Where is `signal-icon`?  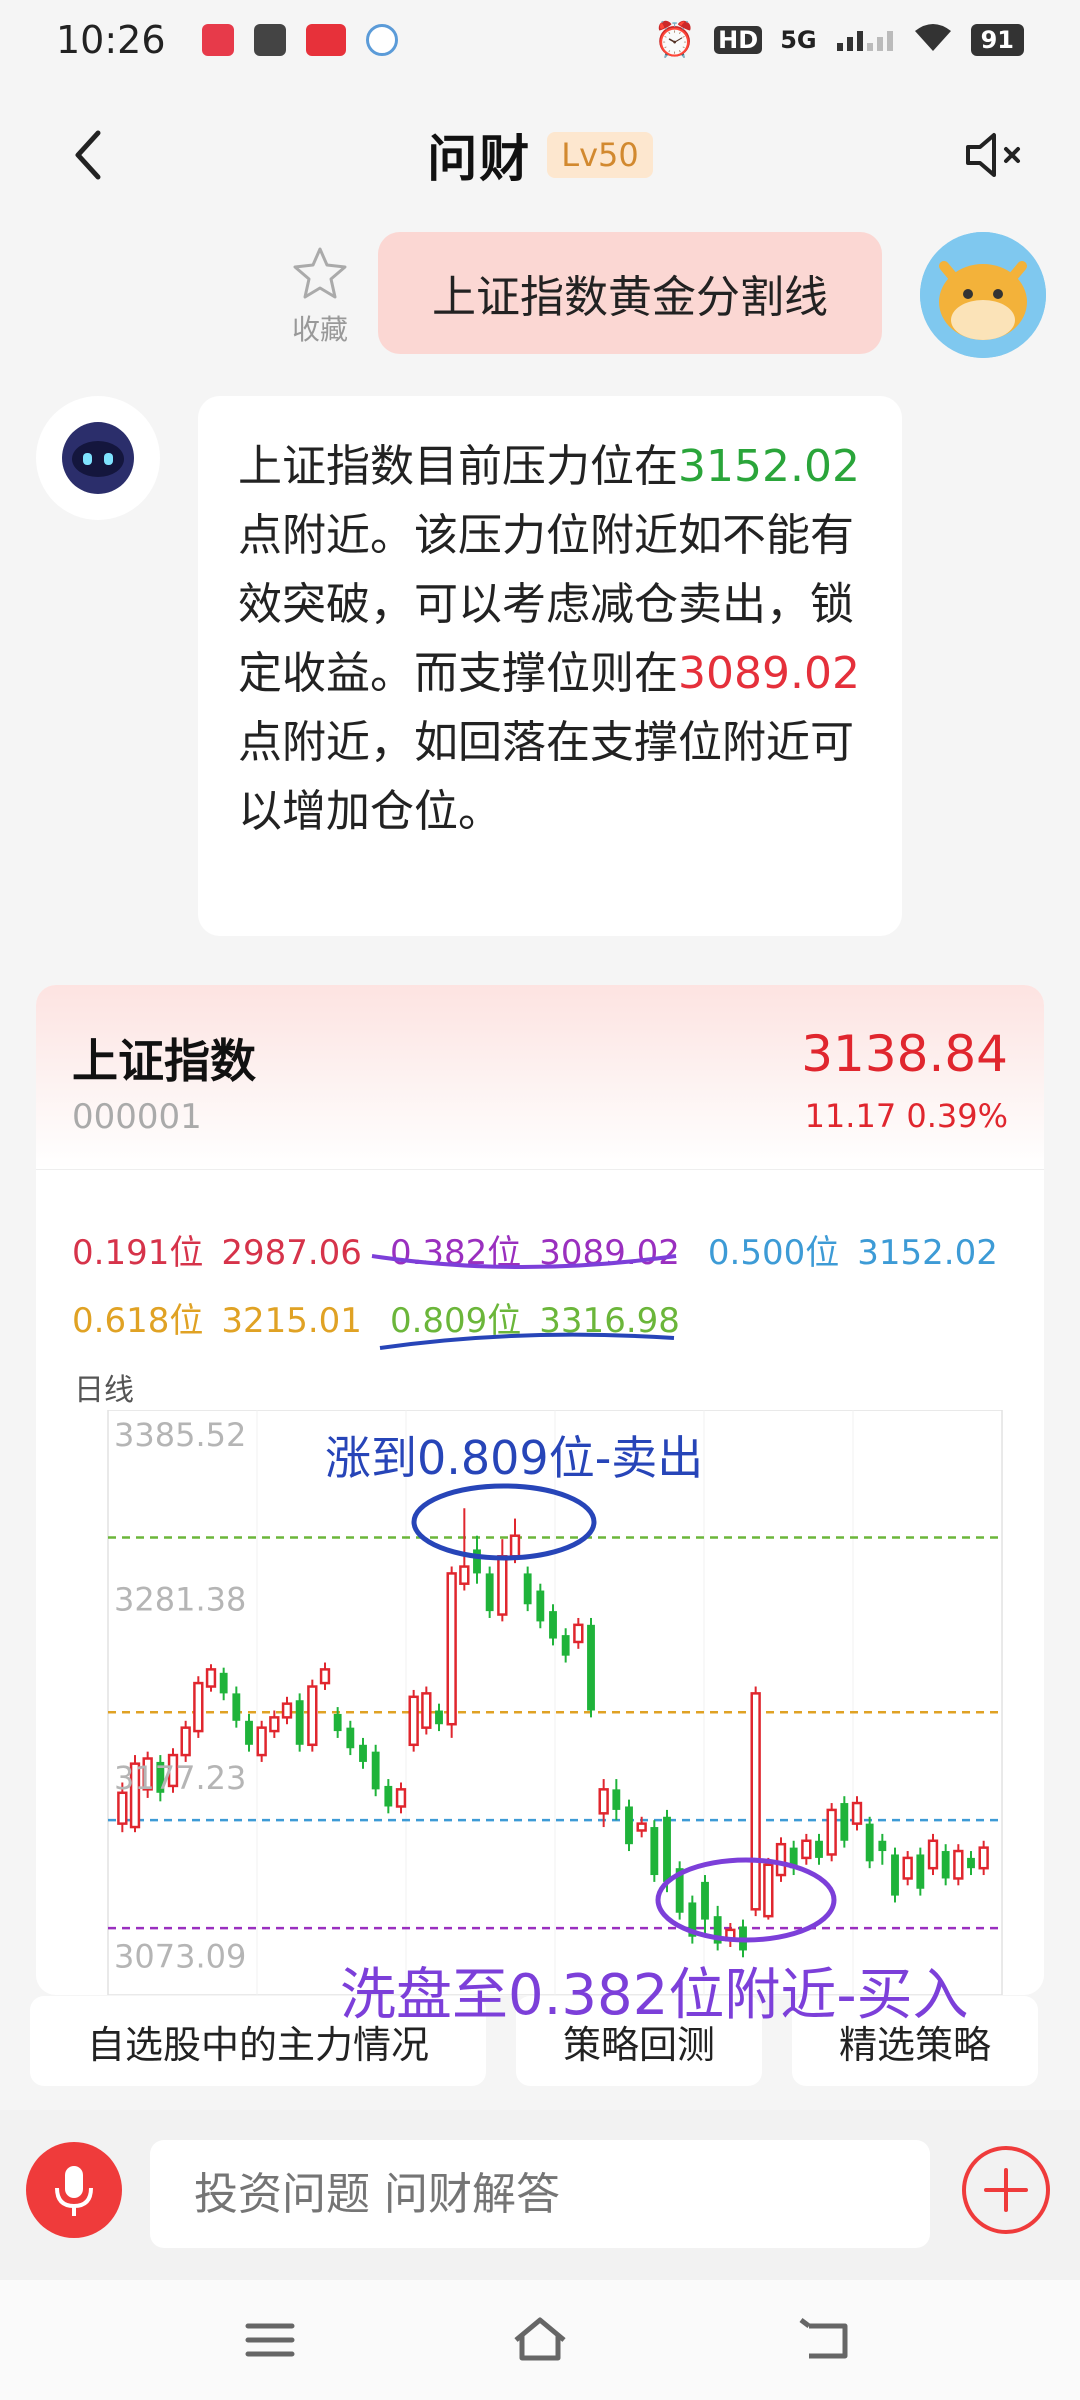
signal-icon is located at coordinates (865, 40).